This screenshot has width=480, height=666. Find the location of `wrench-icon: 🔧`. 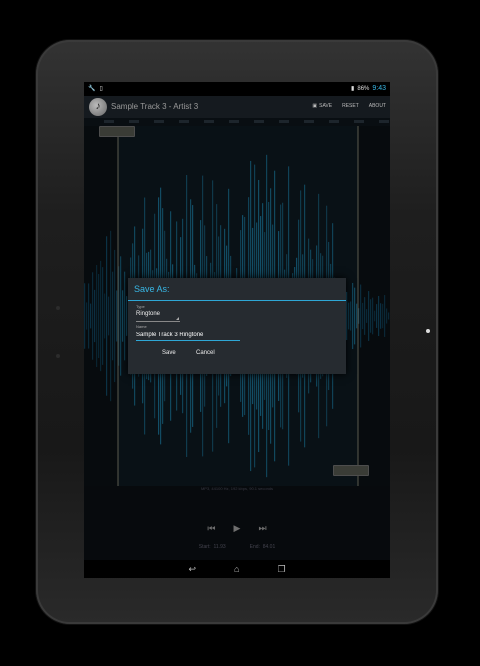

wrench-icon: 🔧 is located at coordinates (92, 89).